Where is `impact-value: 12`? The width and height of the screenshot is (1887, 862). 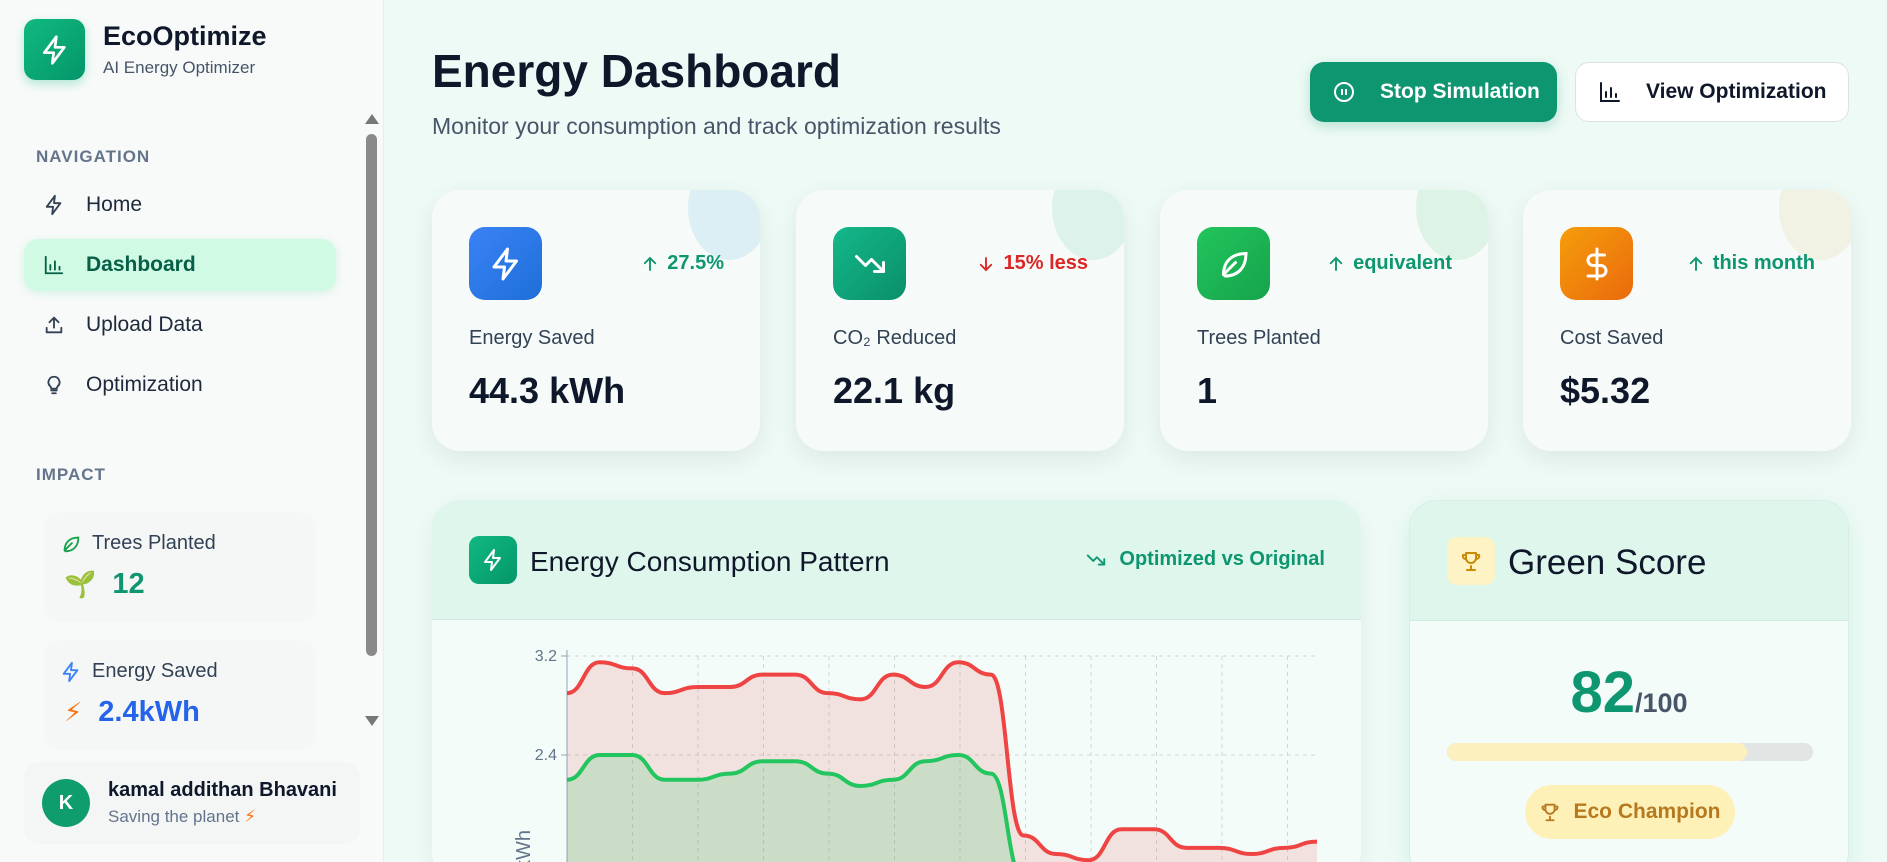
impact-value: 12 is located at coordinates (128, 584).